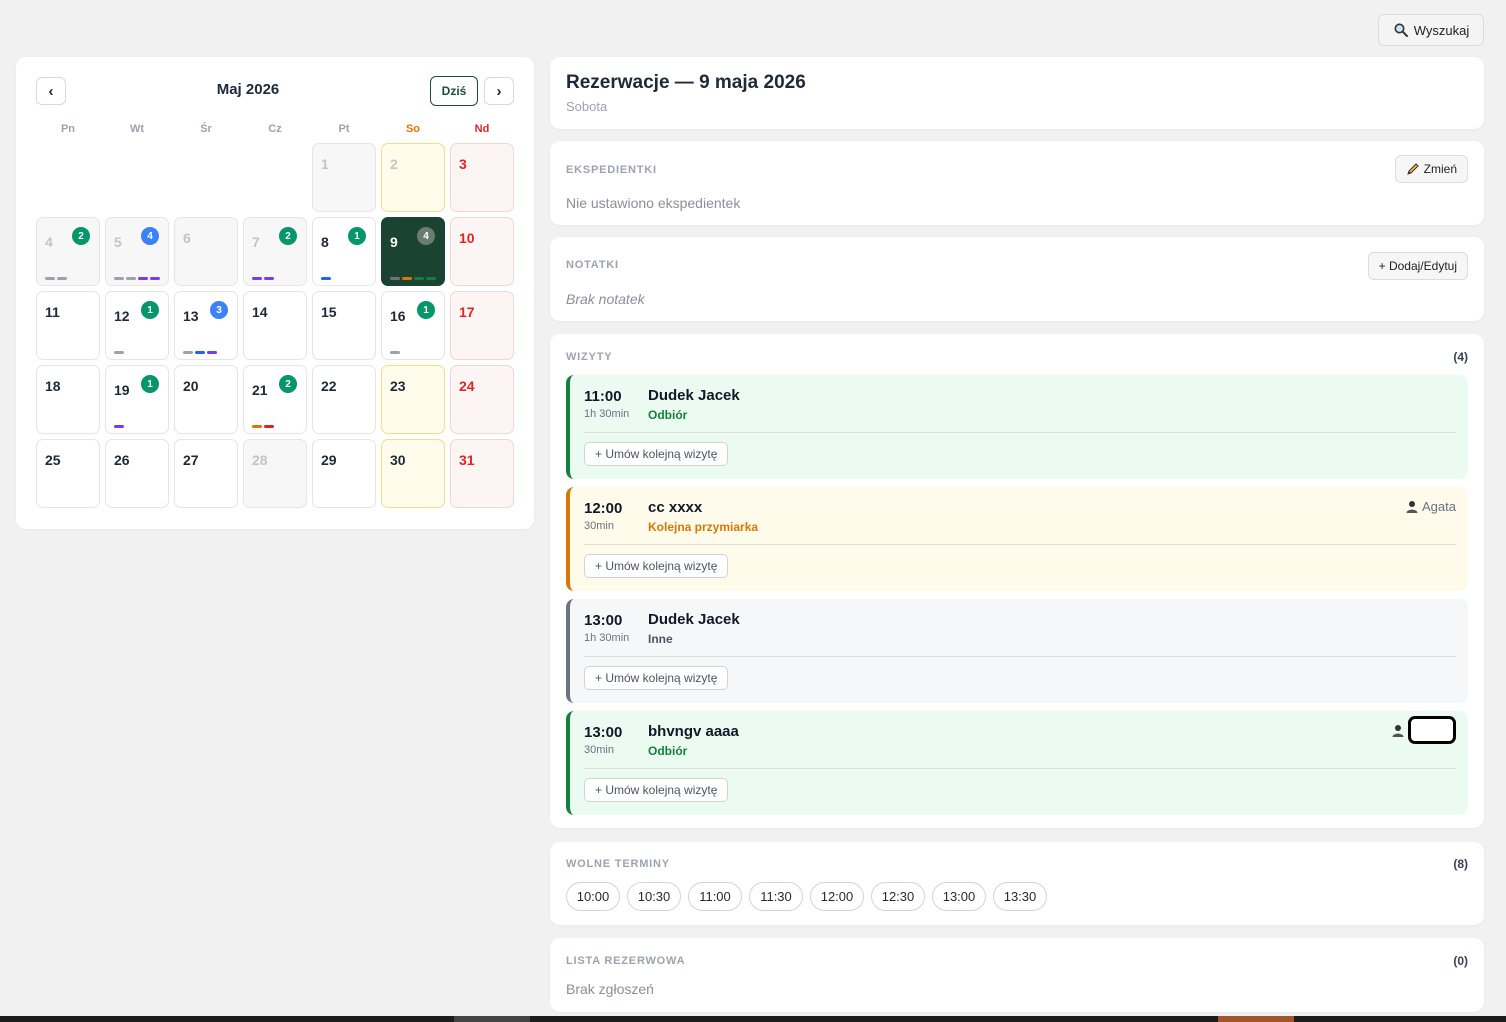 This screenshot has height=1022, width=1506. What do you see at coordinates (499, 91) in the screenshot?
I see `next-month-button: ›` at bounding box center [499, 91].